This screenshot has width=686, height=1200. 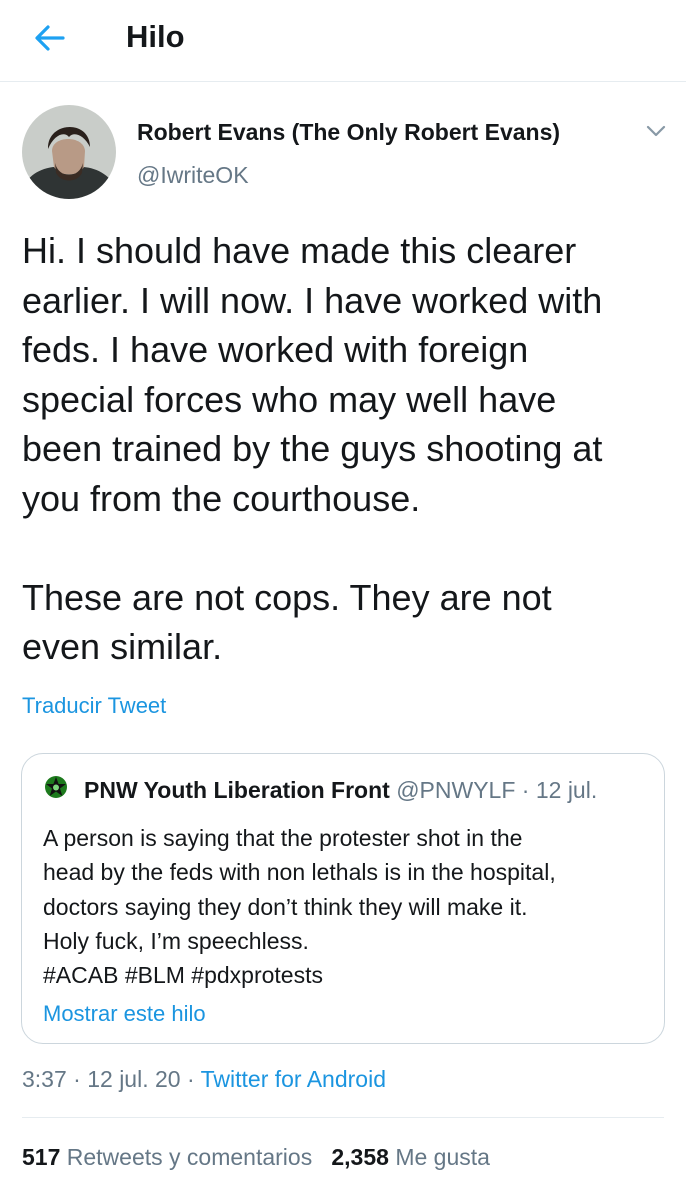 I want to click on author-name: Robert Evans (The Only Robert Evans), so click(x=348, y=132).